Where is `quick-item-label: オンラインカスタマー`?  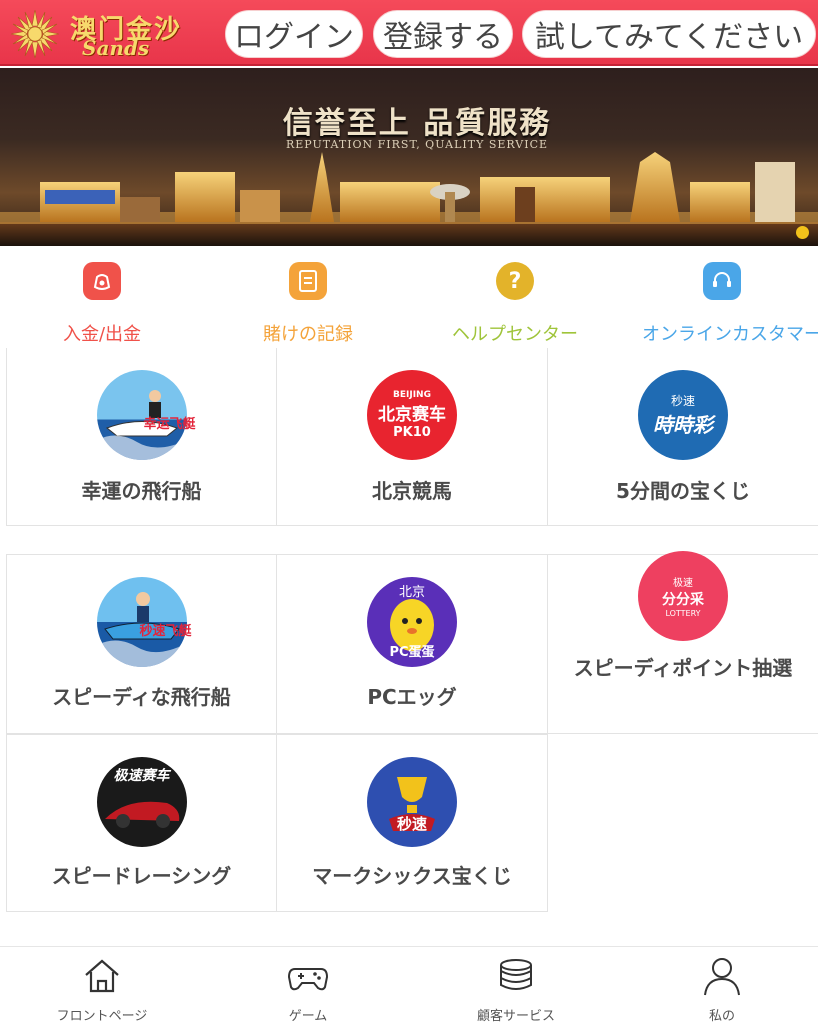
quick-item-label: オンラインカスタマー is located at coordinates (730, 334).